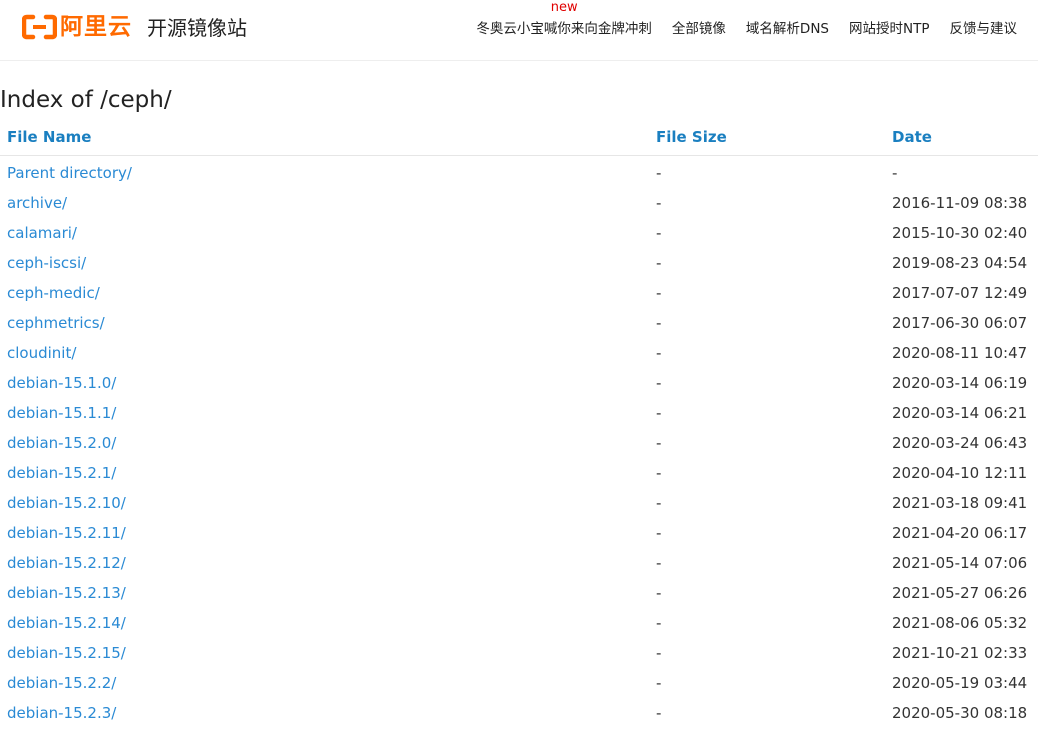  Describe the element at coordinates (984, 29) in the screenshot. I see `nav-item-feedback: 反馈与建议` at that location.